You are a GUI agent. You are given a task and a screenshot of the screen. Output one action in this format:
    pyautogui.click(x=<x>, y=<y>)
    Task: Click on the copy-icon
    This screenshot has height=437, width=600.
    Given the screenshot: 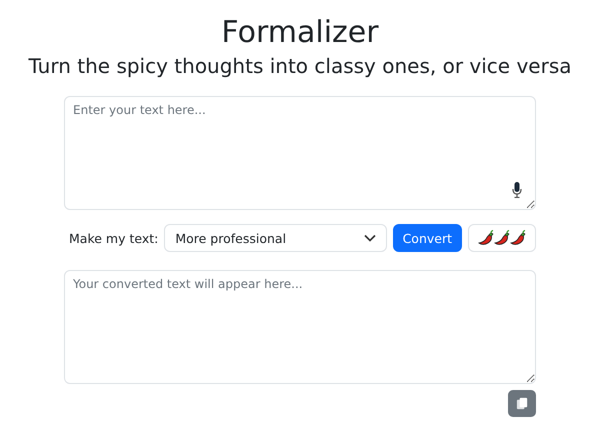 What is the action you would take?
    pyautogui.click(x=522, y=403)
    